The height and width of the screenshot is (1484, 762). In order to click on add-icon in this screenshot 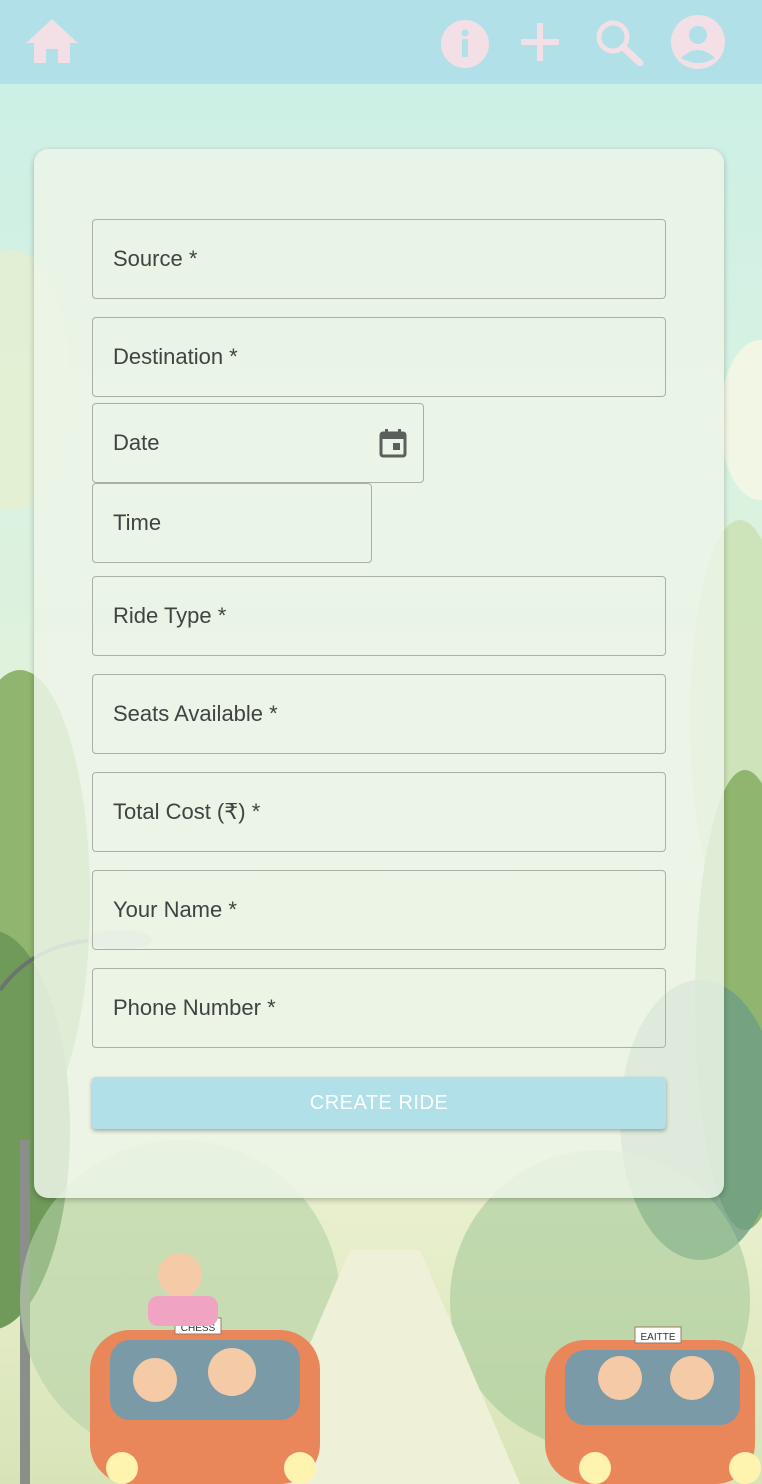, I will do `click(540, 42)`.